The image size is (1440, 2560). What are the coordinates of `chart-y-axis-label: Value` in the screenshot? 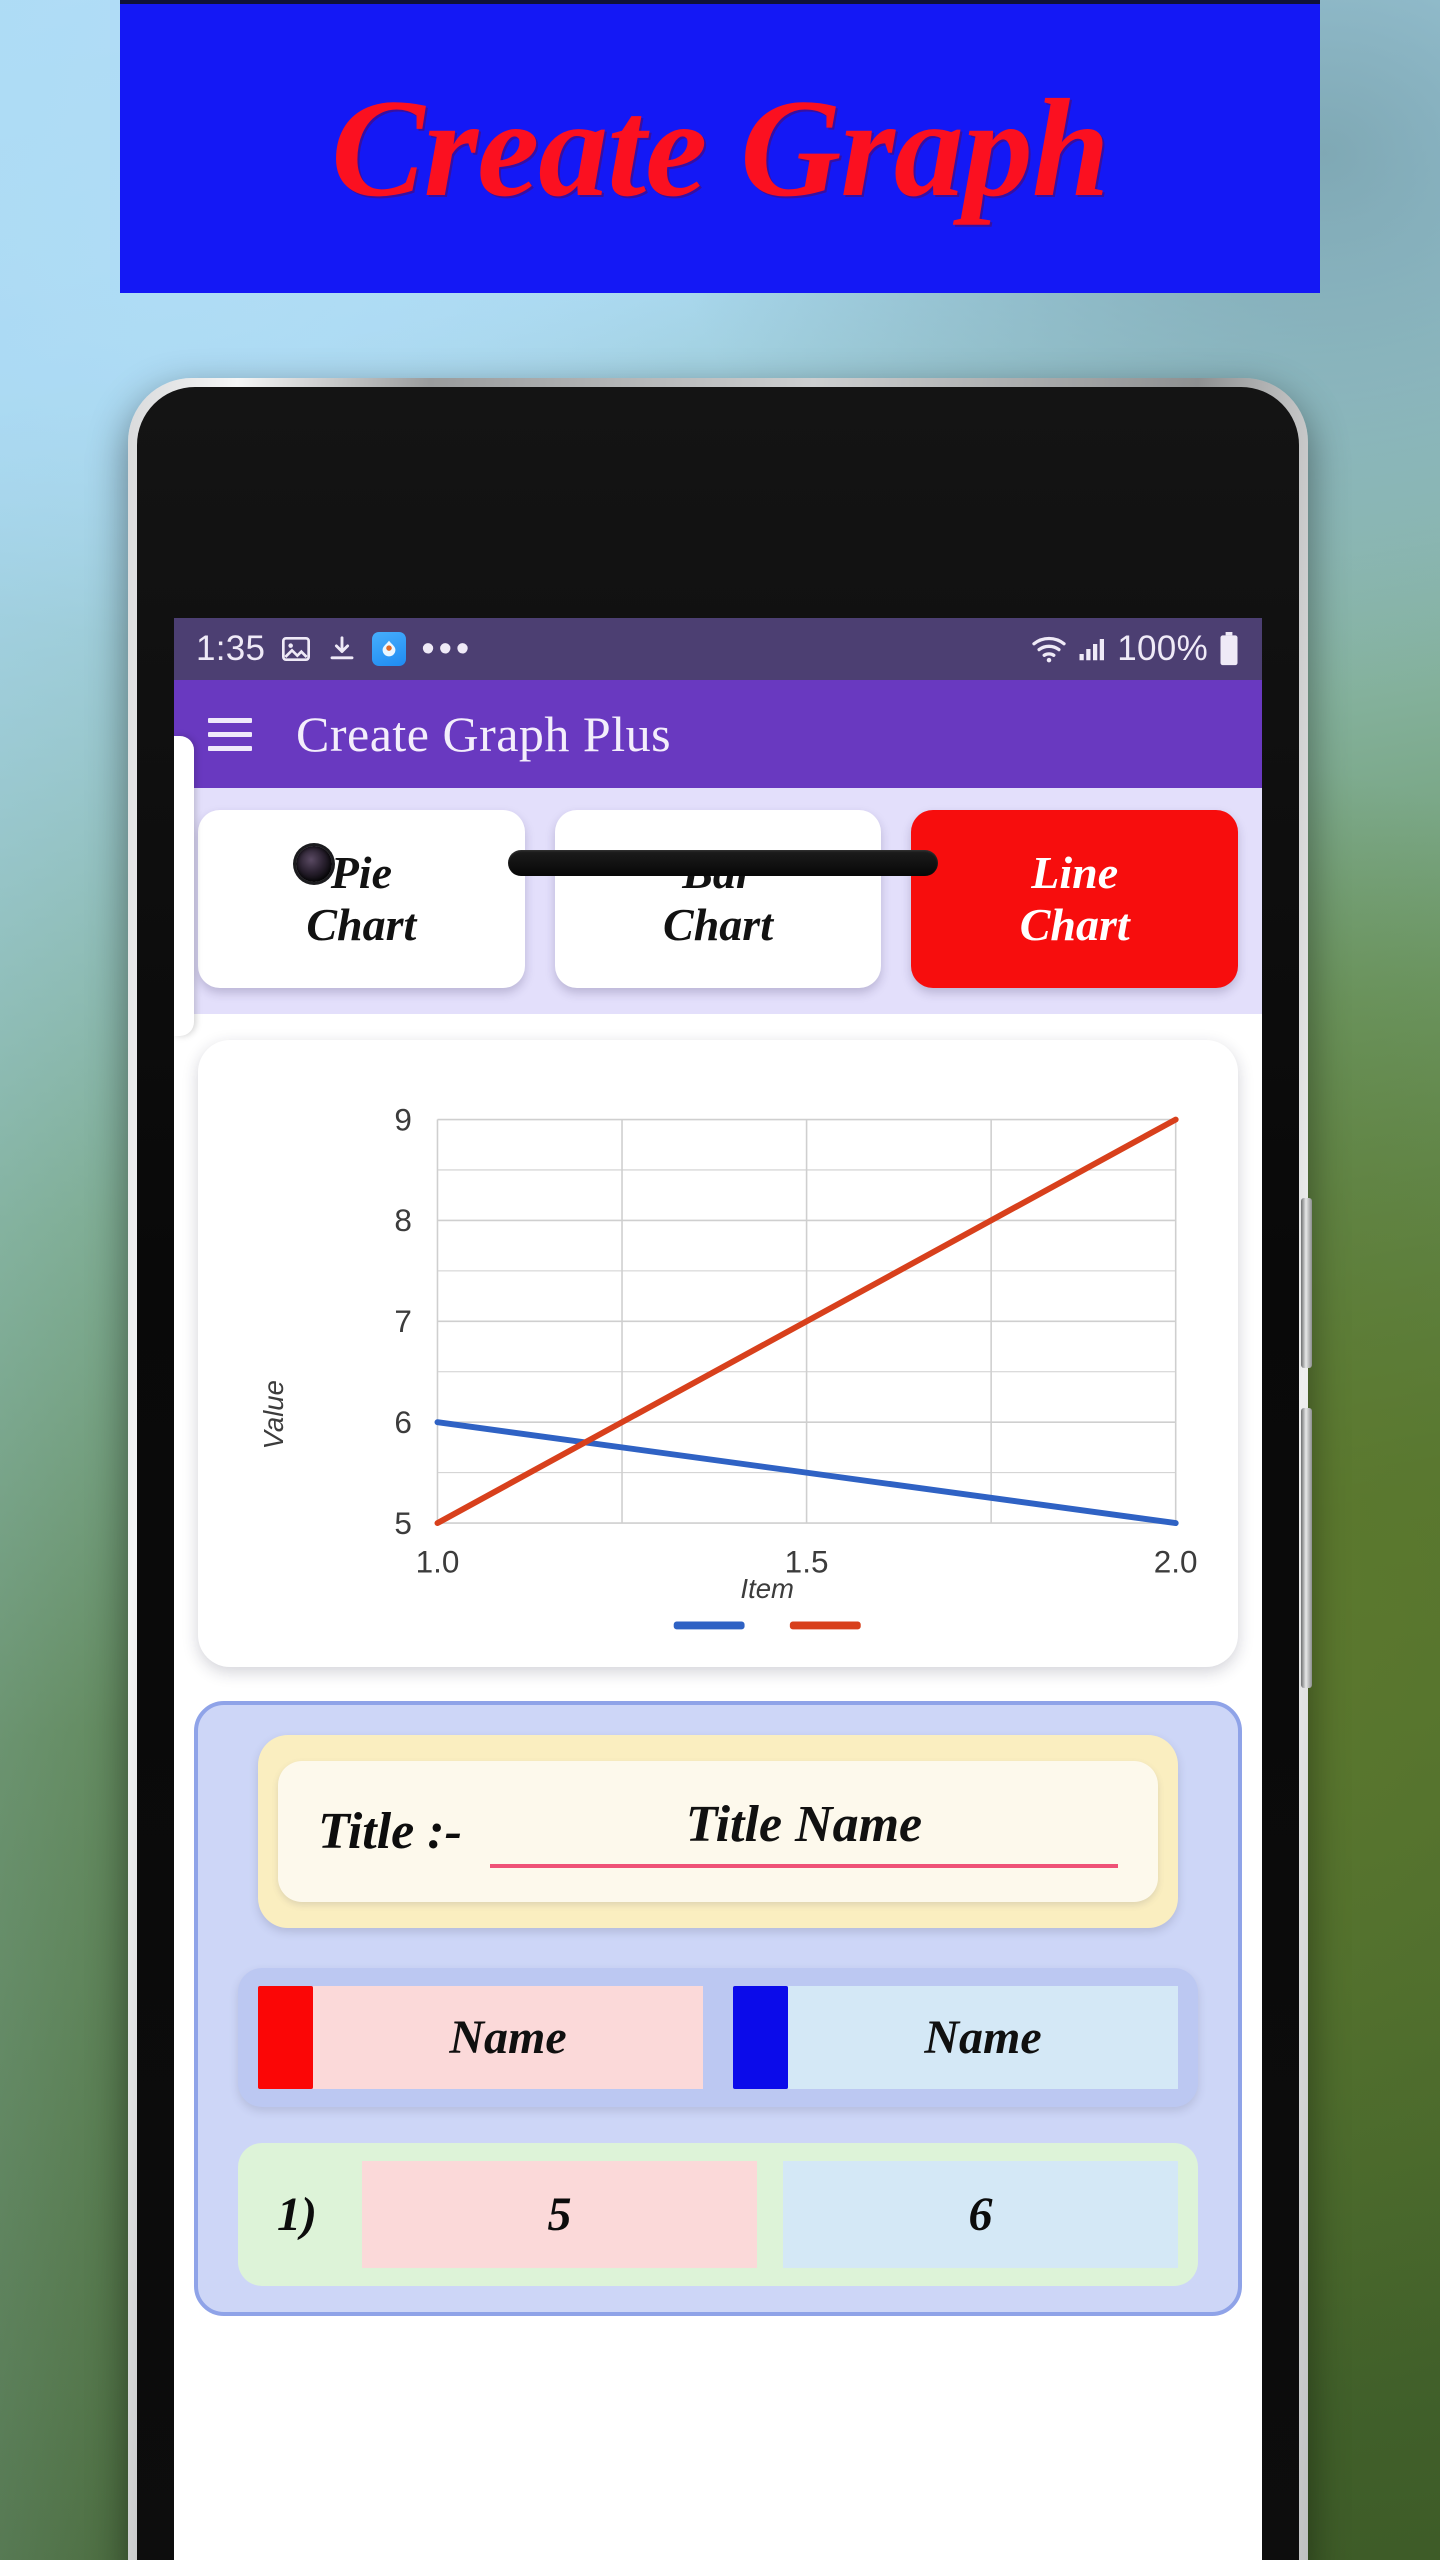 It's located at (273, 1414).